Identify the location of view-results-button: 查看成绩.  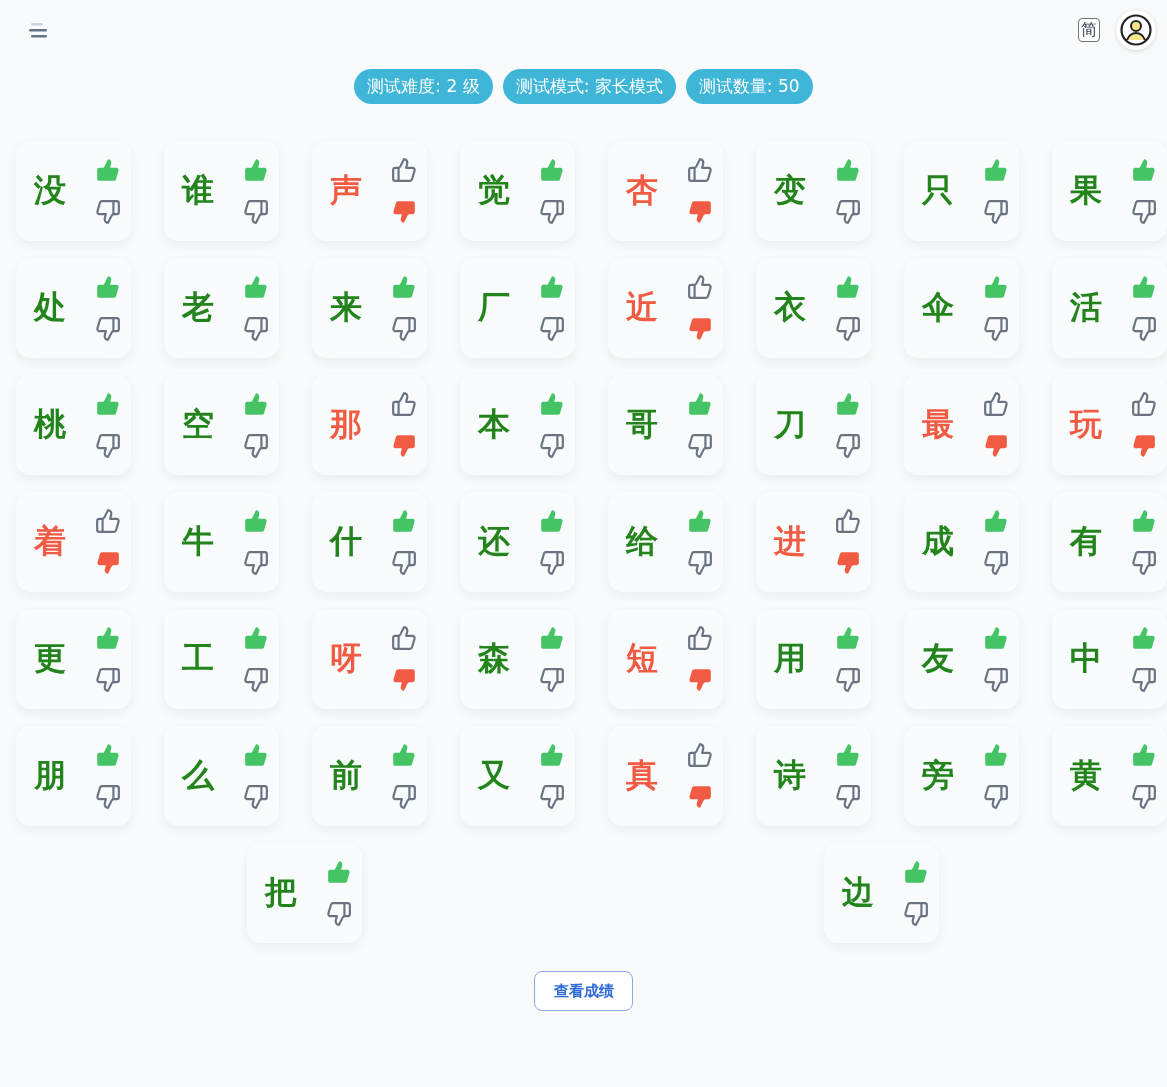
(583, 991).